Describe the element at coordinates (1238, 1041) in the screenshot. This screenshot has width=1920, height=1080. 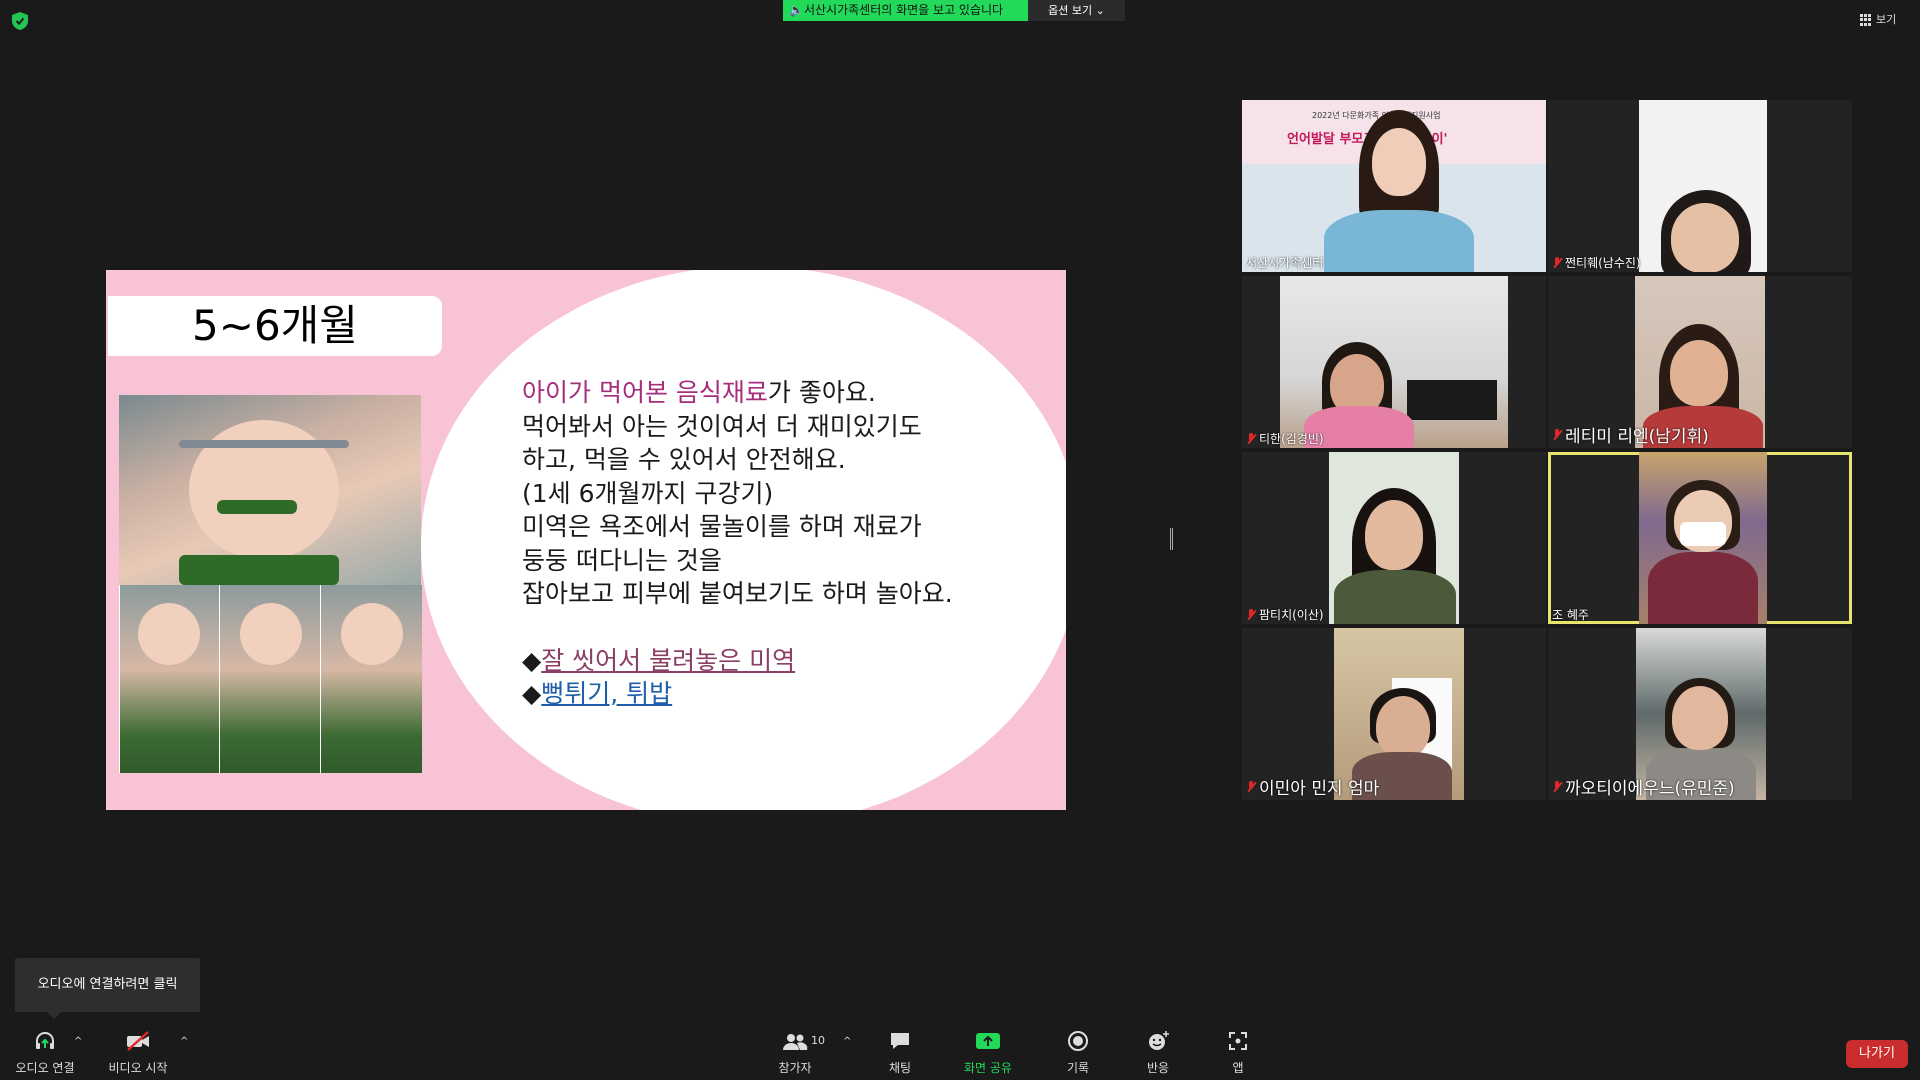
I see `apps-icon` at that location.